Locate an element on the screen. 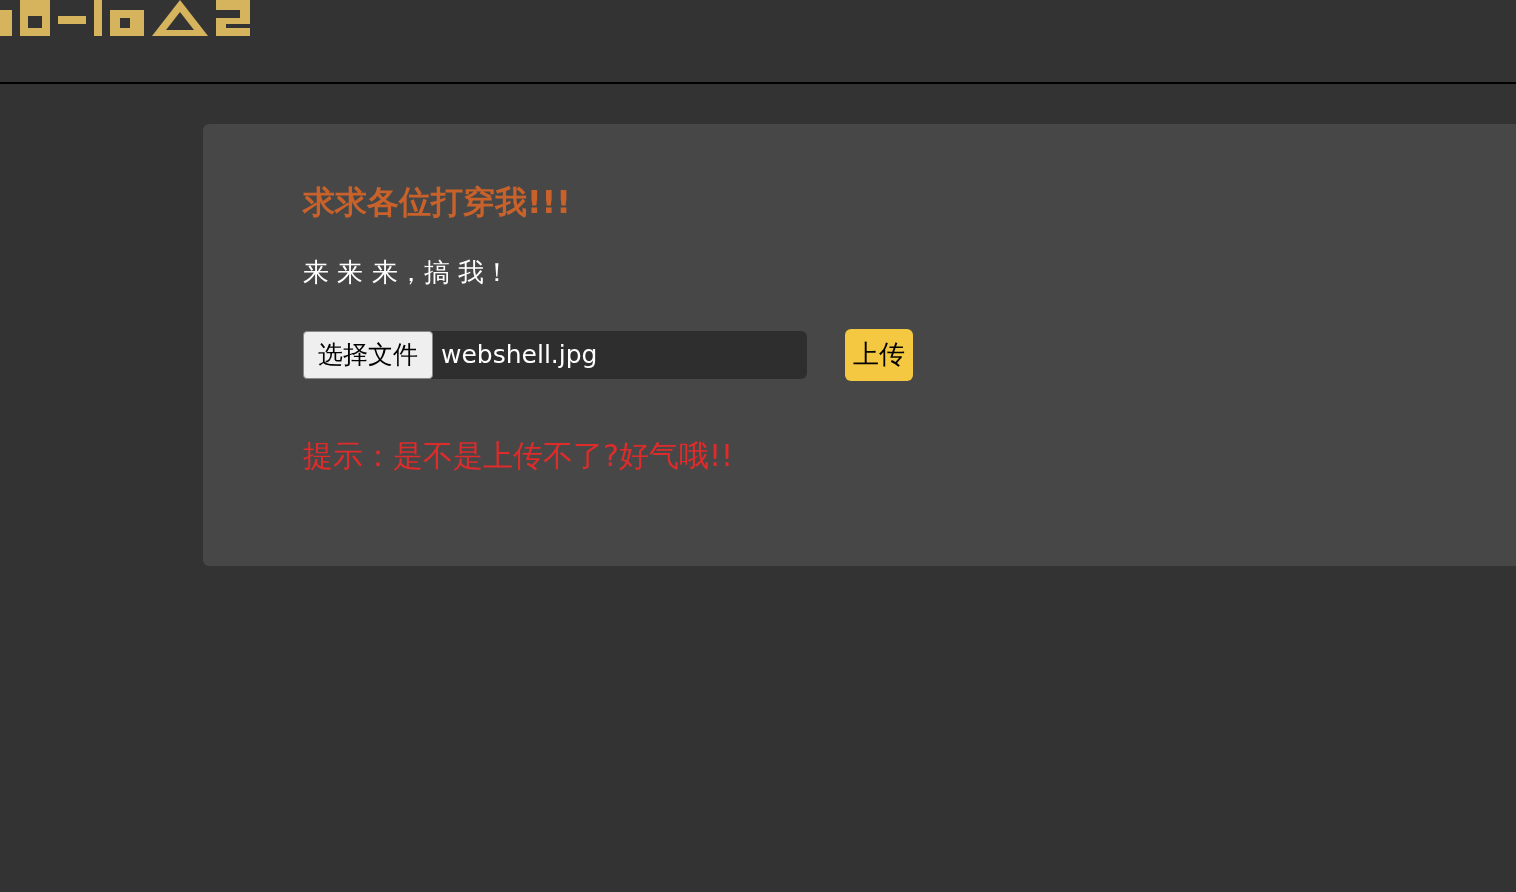  choose-file-button: 选择文件 is located at coordinates (368, 354).